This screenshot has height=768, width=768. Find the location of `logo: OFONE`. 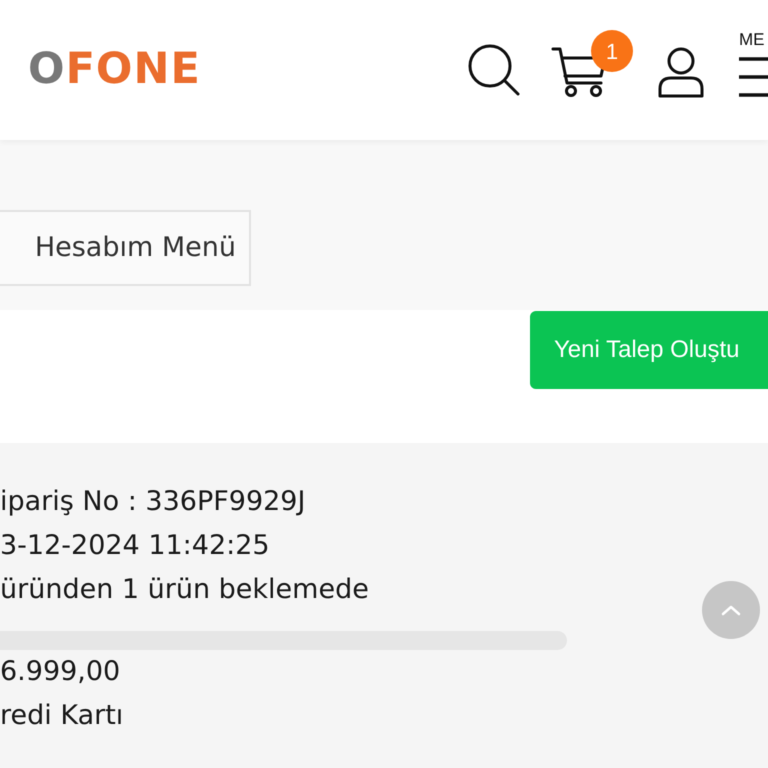

logo: OFONE is located at coordinates (114, 69).